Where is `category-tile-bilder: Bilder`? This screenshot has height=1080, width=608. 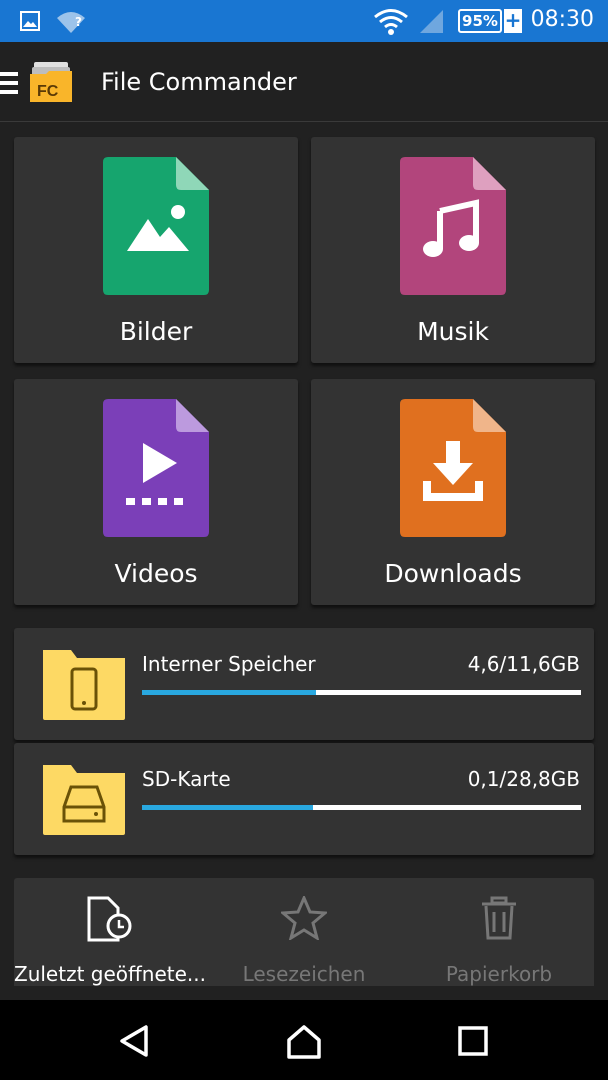 category-tile-bilder: Bilder is located at coordinates (156, 250).